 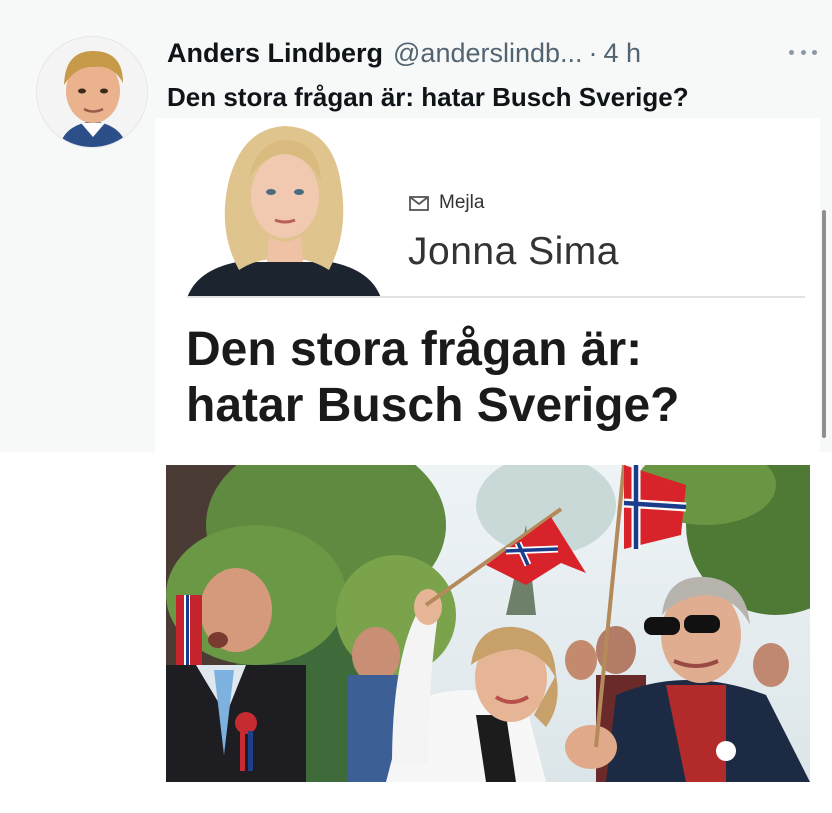 I want to click on headline-line-2: hatar Busch Sverige?, so click(x=433, y=405).